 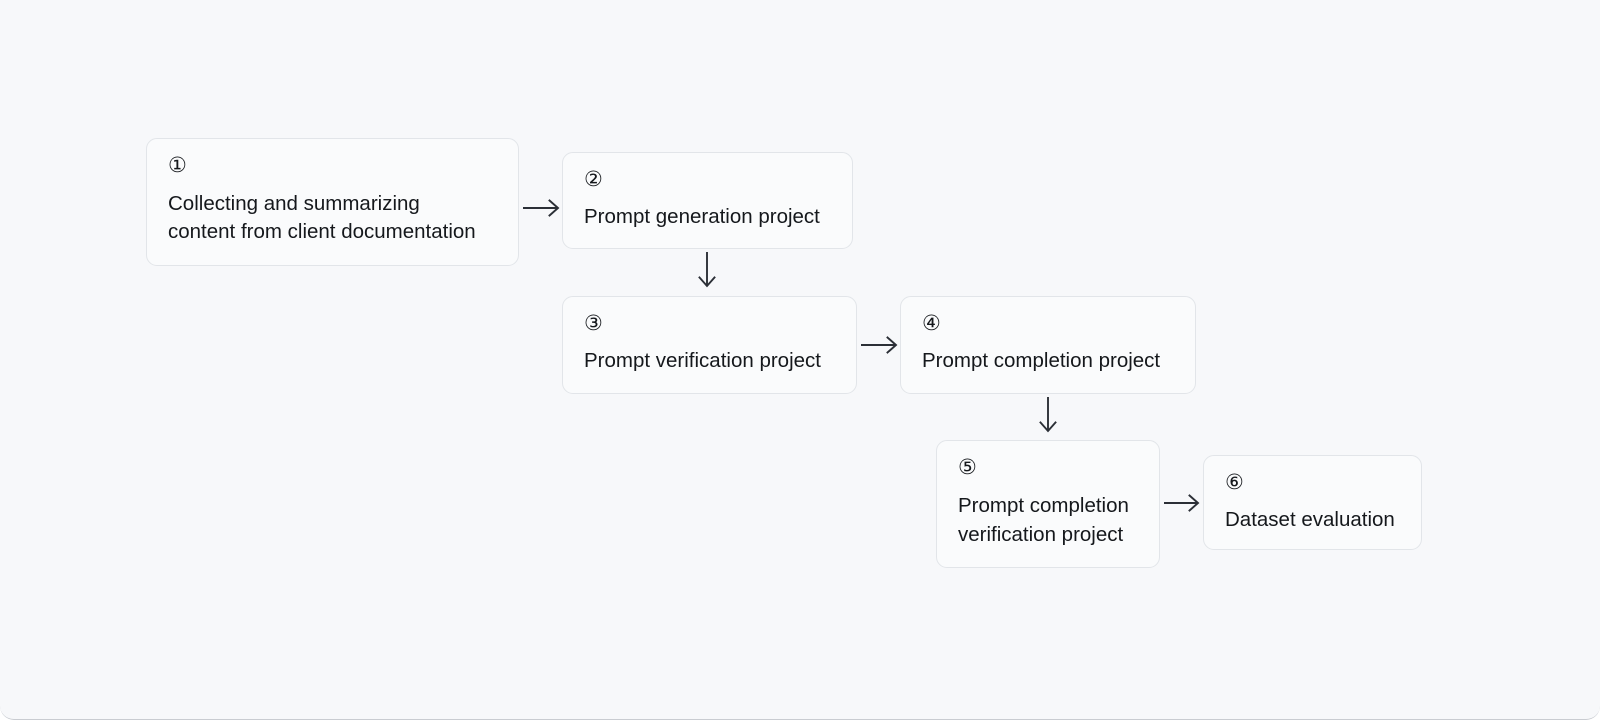 I want to click on flow-node-5: ⑤ Prompt completion verification project, so click(x=1048, y=504).